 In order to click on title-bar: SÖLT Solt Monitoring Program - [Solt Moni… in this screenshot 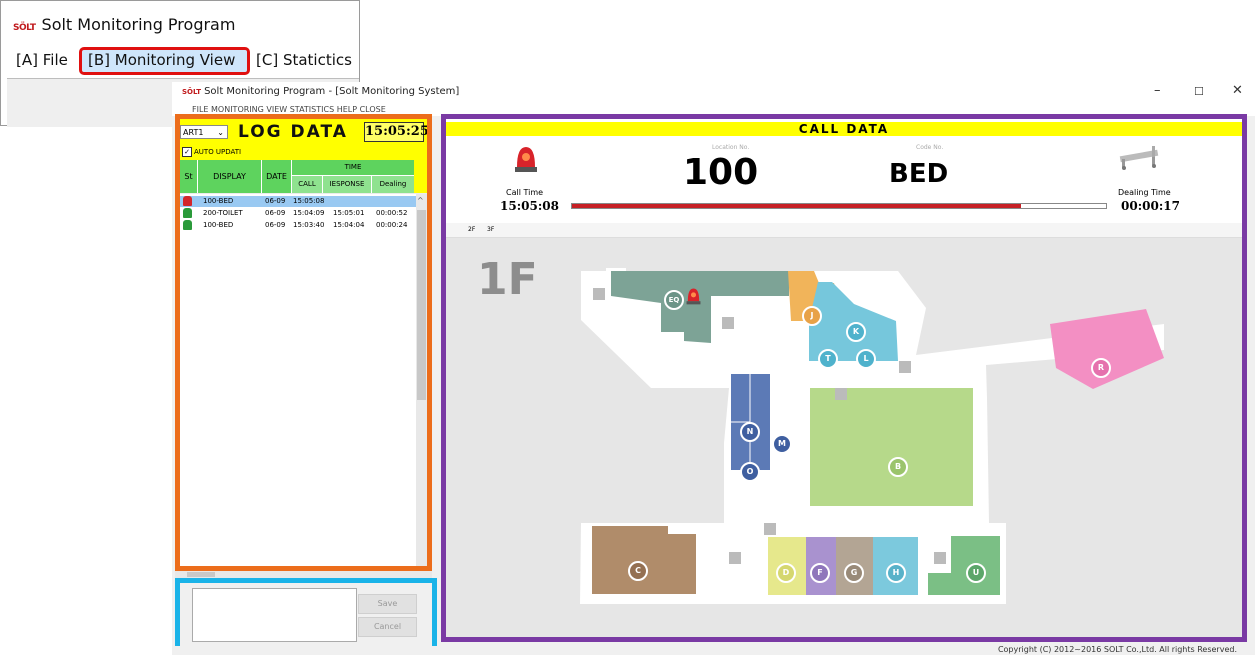, I will do `click(713, 93)`.